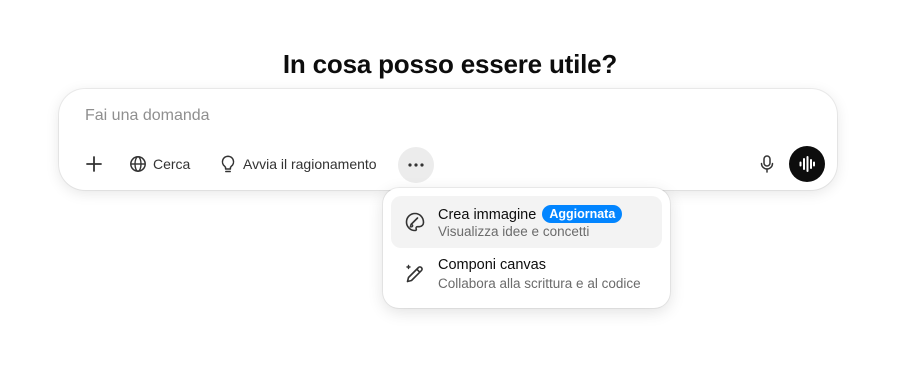  I want to click on menu-item-subtitle: Visualizza idee e concetti, so click(514, 231).